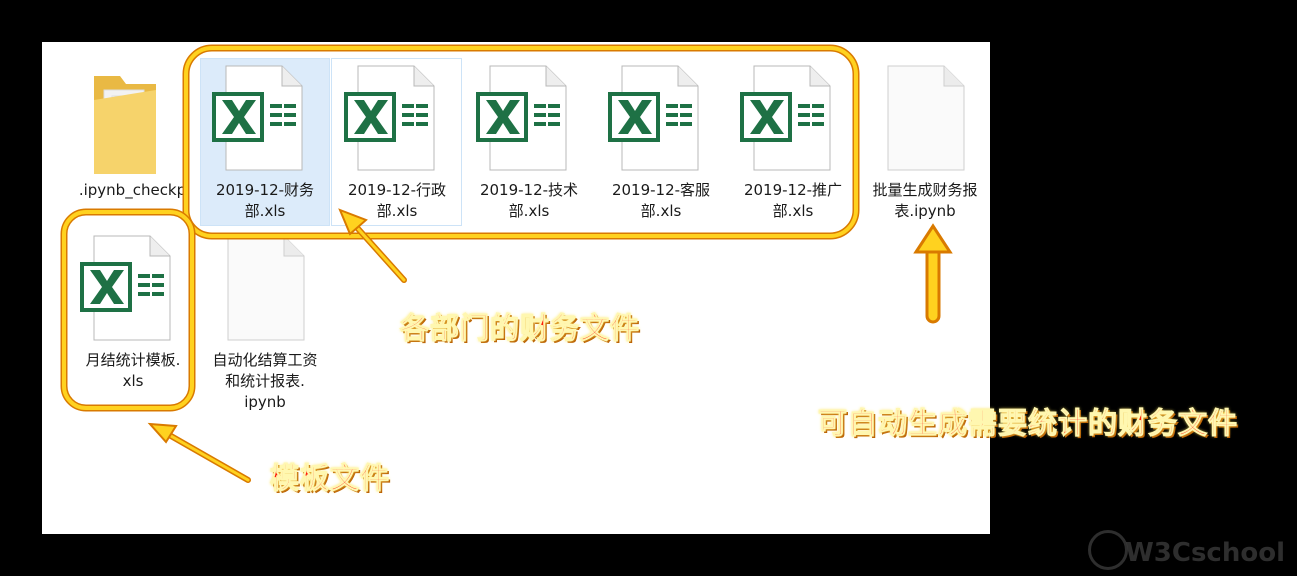  Describe the element at coordinates (520, 328) in the screenshot. I see `annotation-departments: 各部门的财务文件` at that location.